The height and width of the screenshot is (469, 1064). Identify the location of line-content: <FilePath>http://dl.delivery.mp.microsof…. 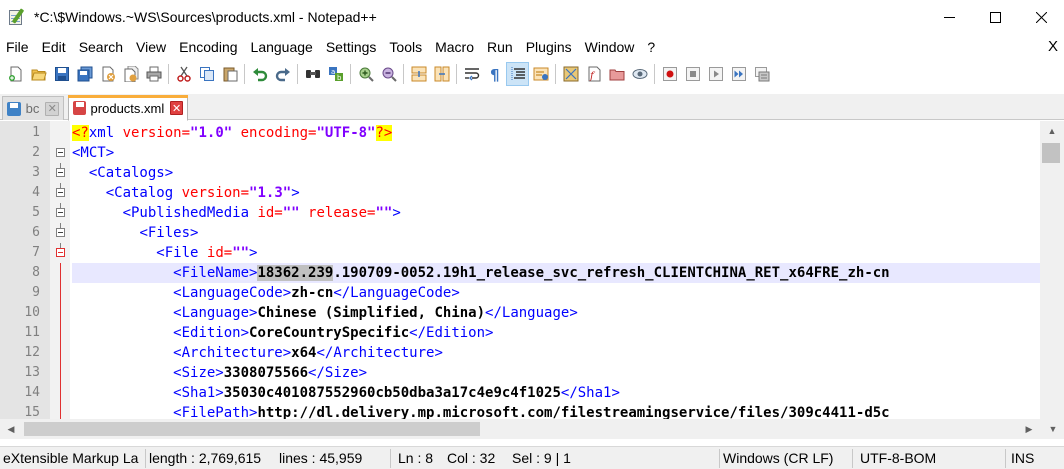
(556, 411).